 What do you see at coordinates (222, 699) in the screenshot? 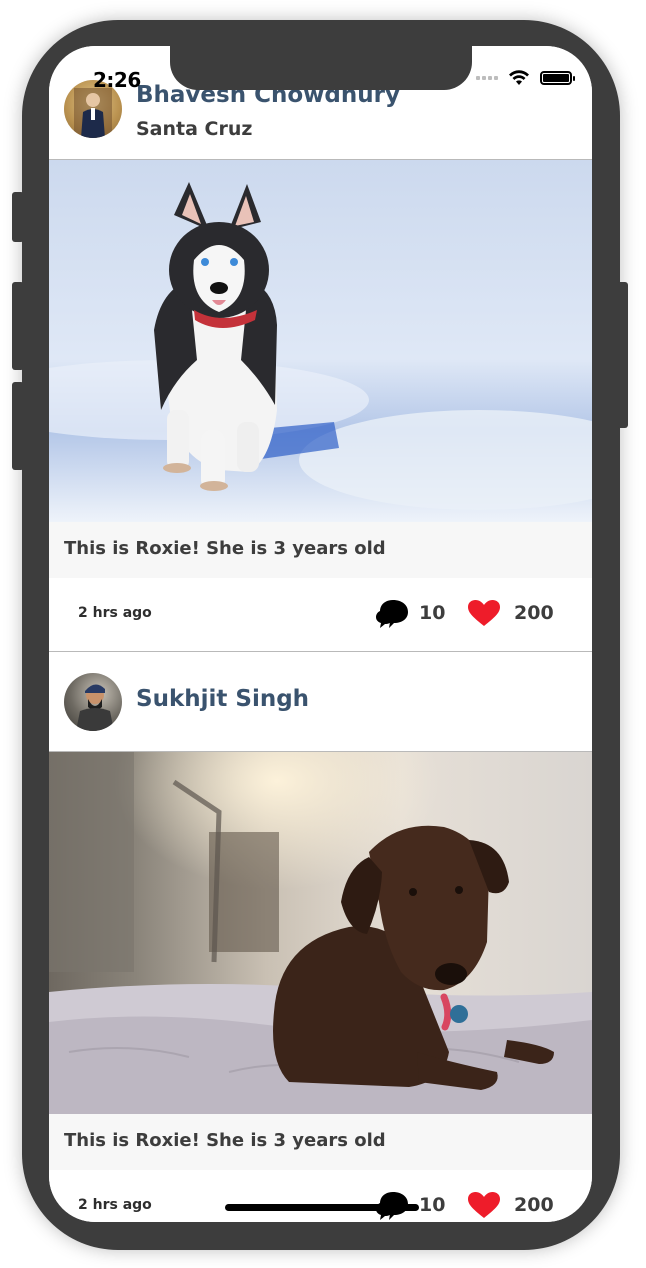
I see `author-name: Sukhjit Singh` at bounding box center [222, 699].